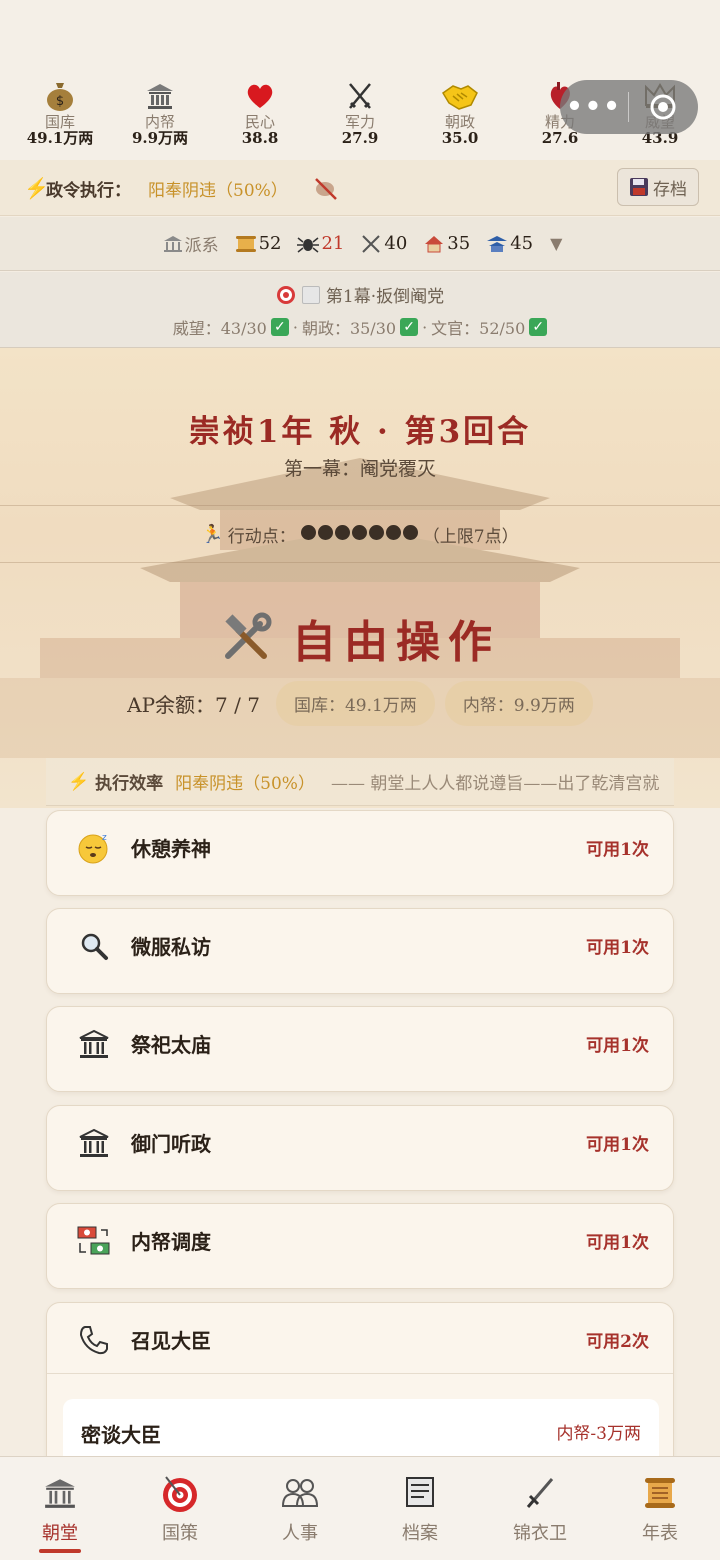  Describe the element at coordinates (260, 138) in the screenshot. I see `stat-value: 38.8` at that location.